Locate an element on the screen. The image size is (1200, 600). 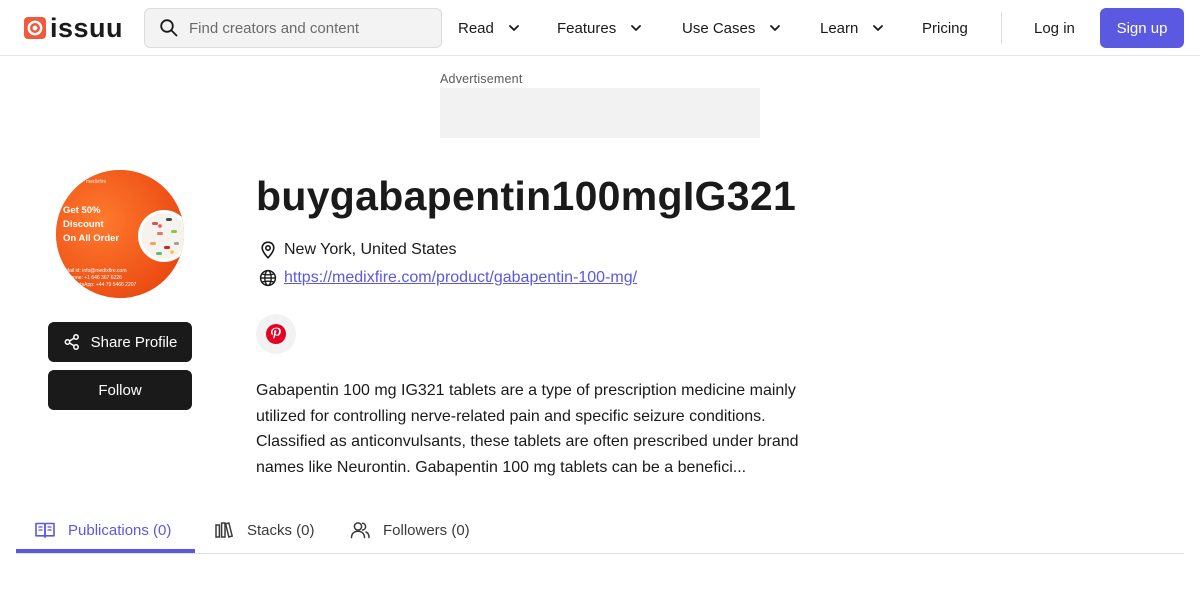
nav-read: Read is located at coordinates (489, 28).